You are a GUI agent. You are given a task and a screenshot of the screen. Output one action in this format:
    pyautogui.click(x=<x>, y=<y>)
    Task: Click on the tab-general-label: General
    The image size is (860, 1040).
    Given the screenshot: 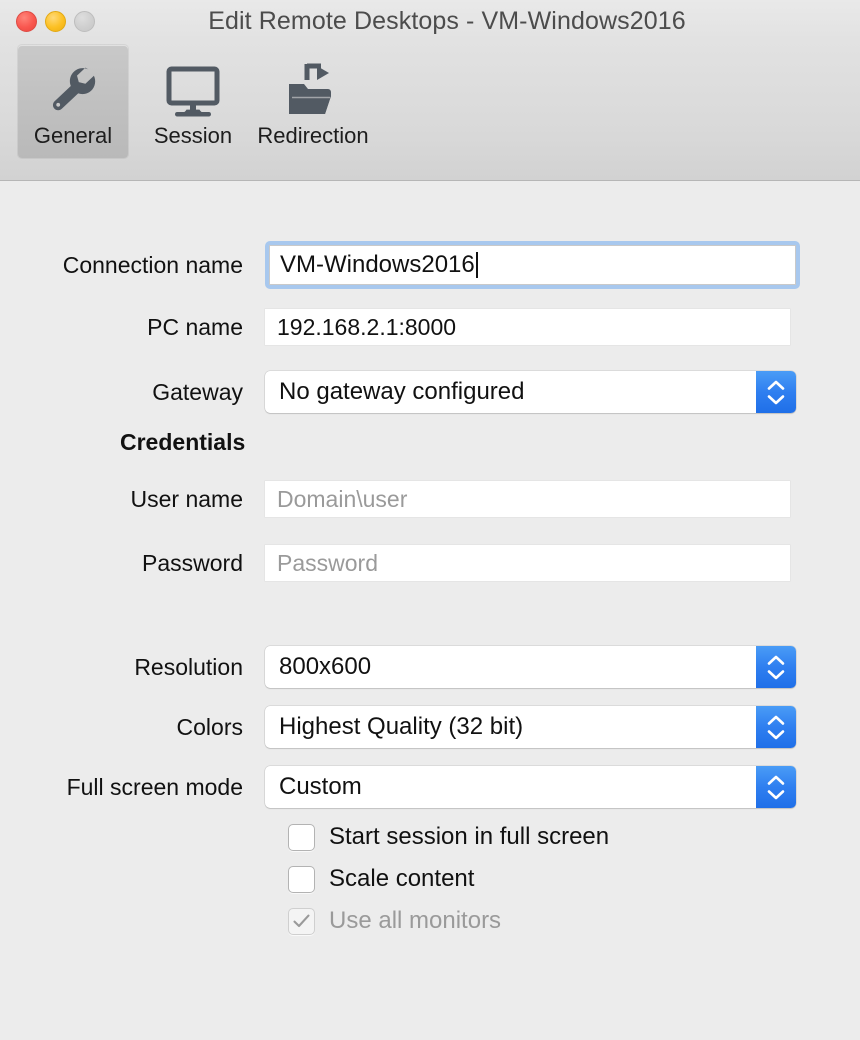 What is the action you would take?
    pyautogui.click(x=73, y=135)
    